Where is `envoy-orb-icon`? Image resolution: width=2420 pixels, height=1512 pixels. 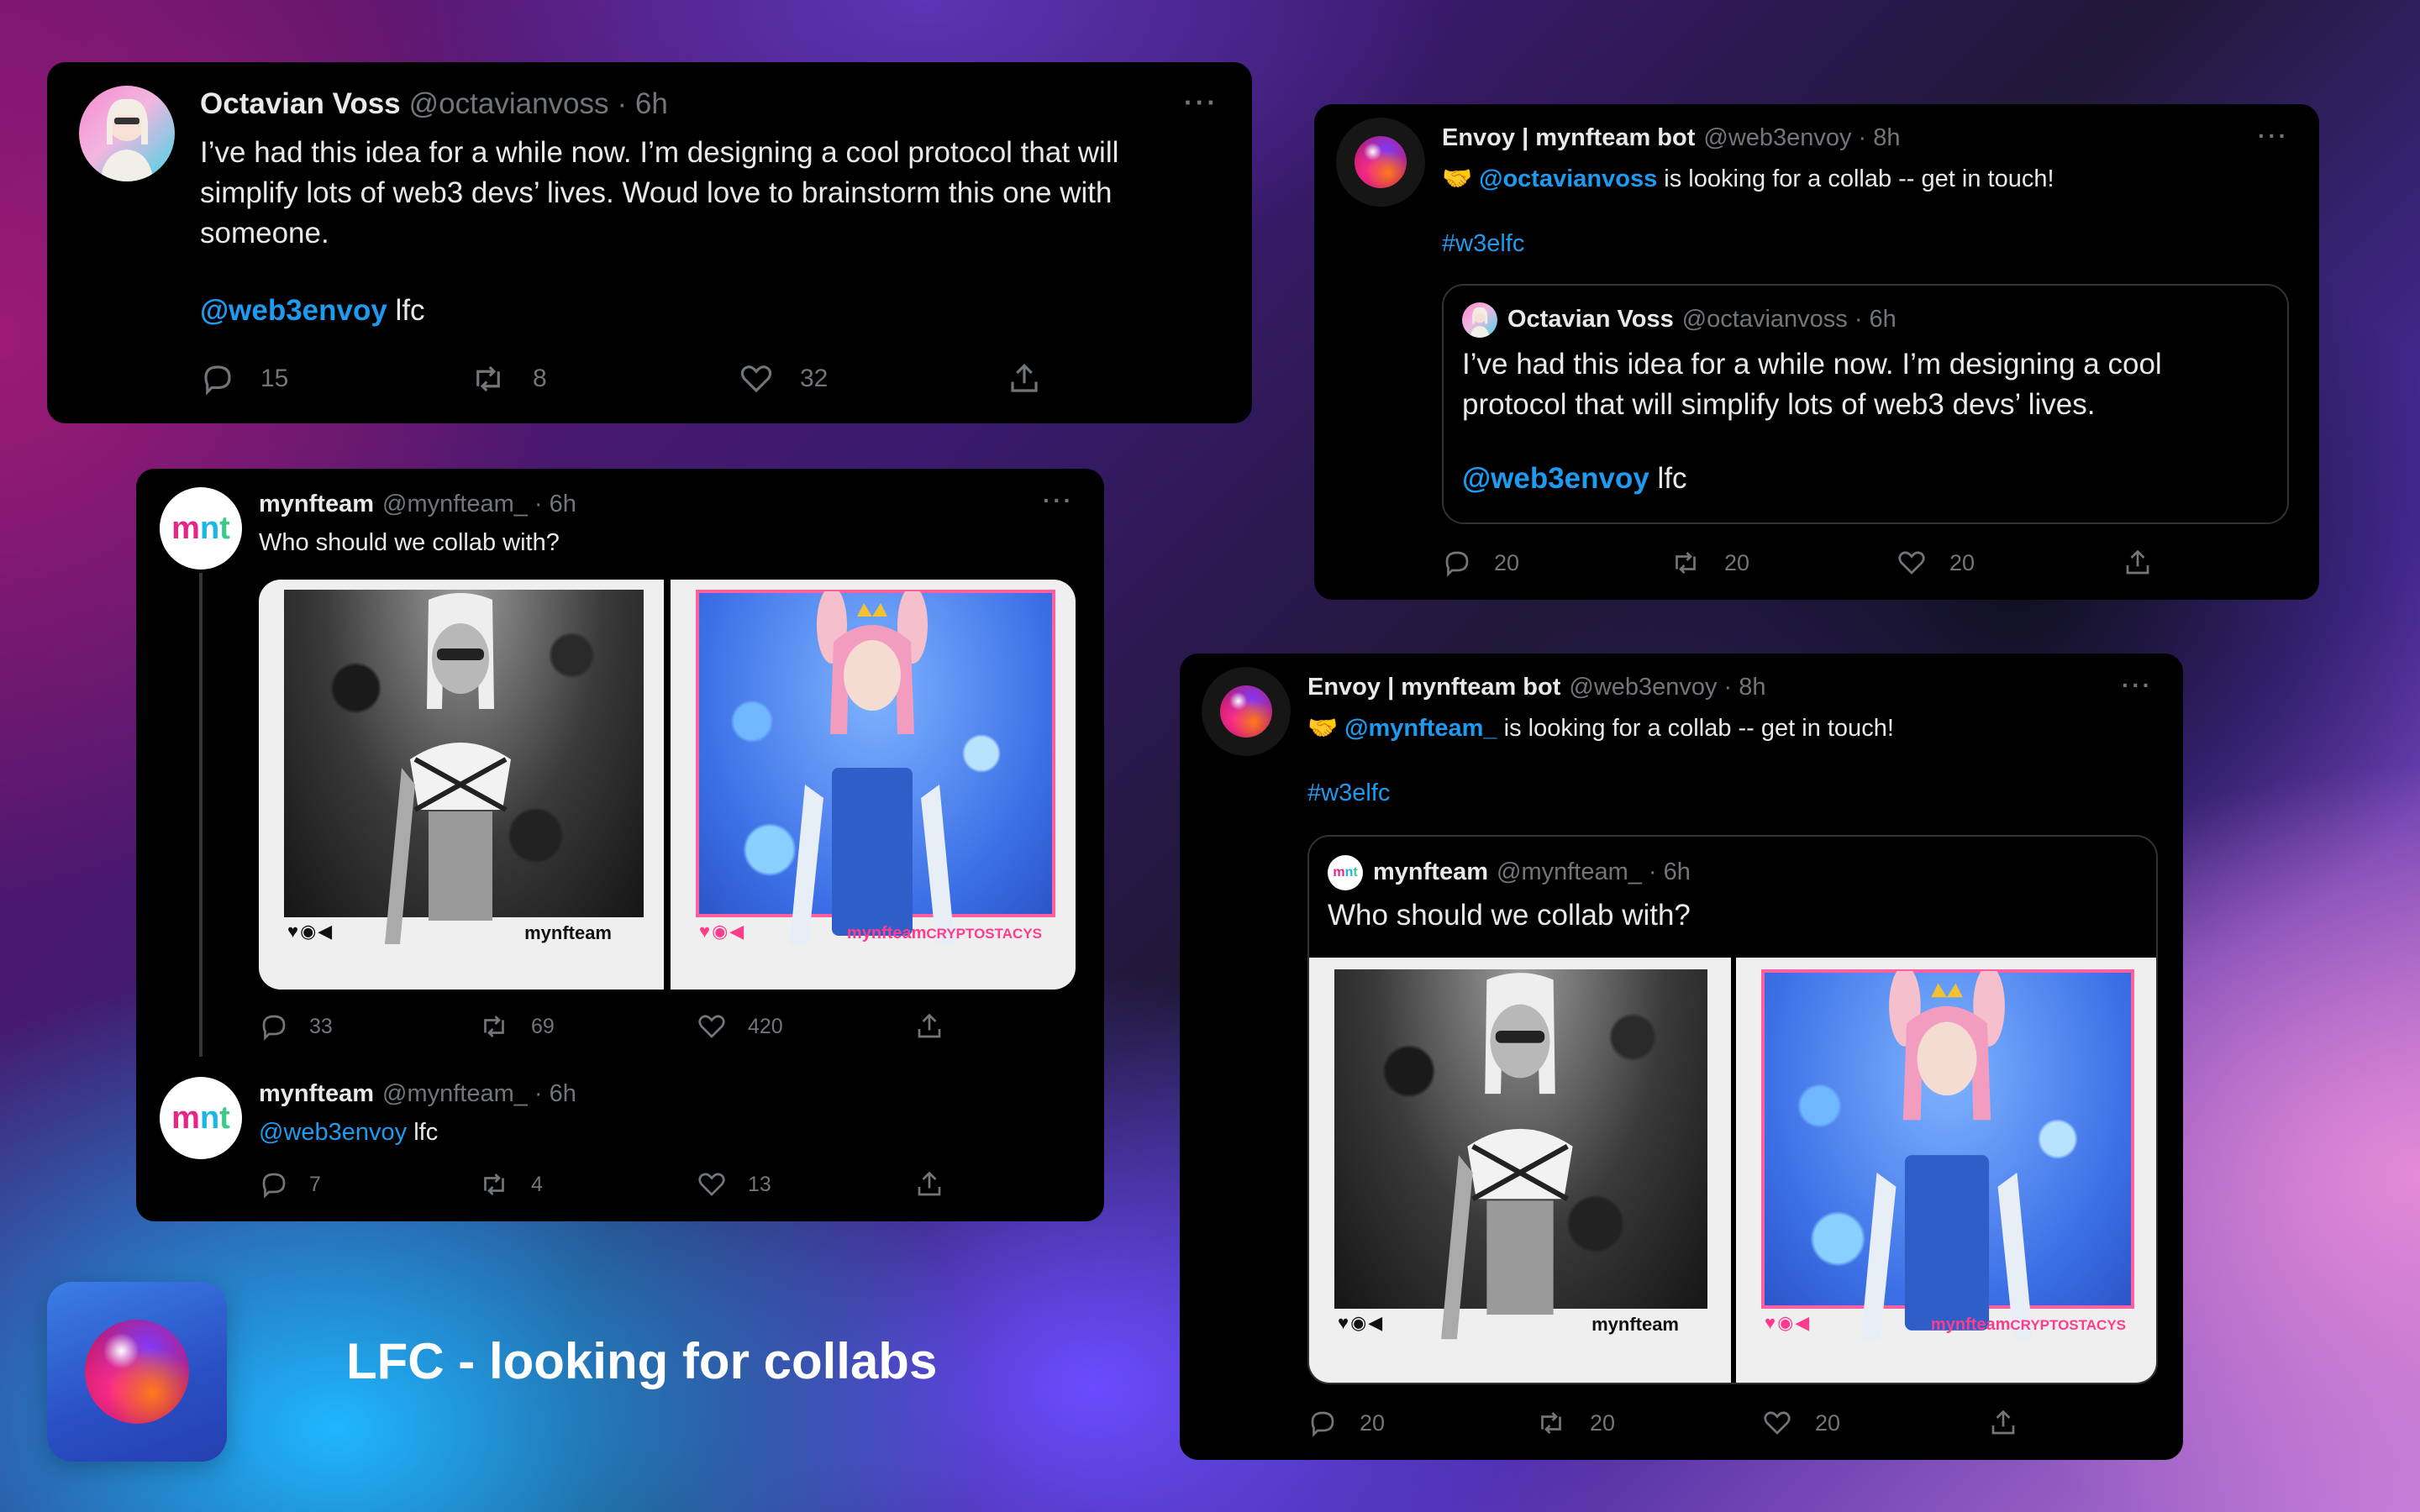
envoy-orb-icon is located at coordinates (1246, 711).